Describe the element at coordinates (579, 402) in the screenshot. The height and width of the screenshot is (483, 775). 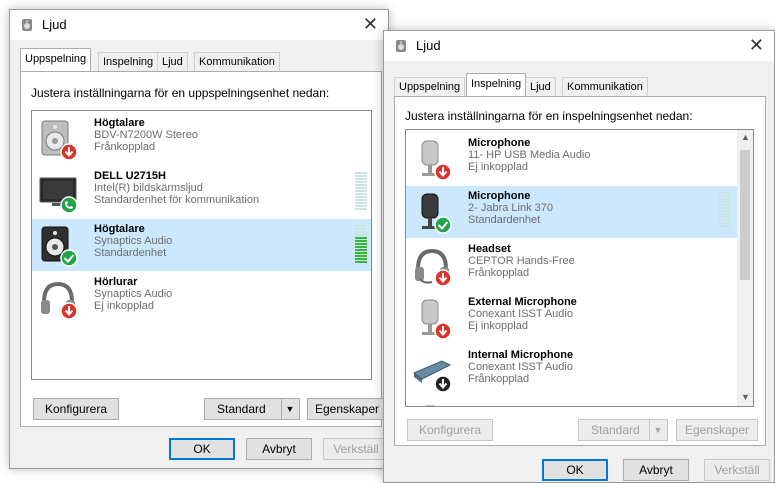
I see `list-item` at that location.